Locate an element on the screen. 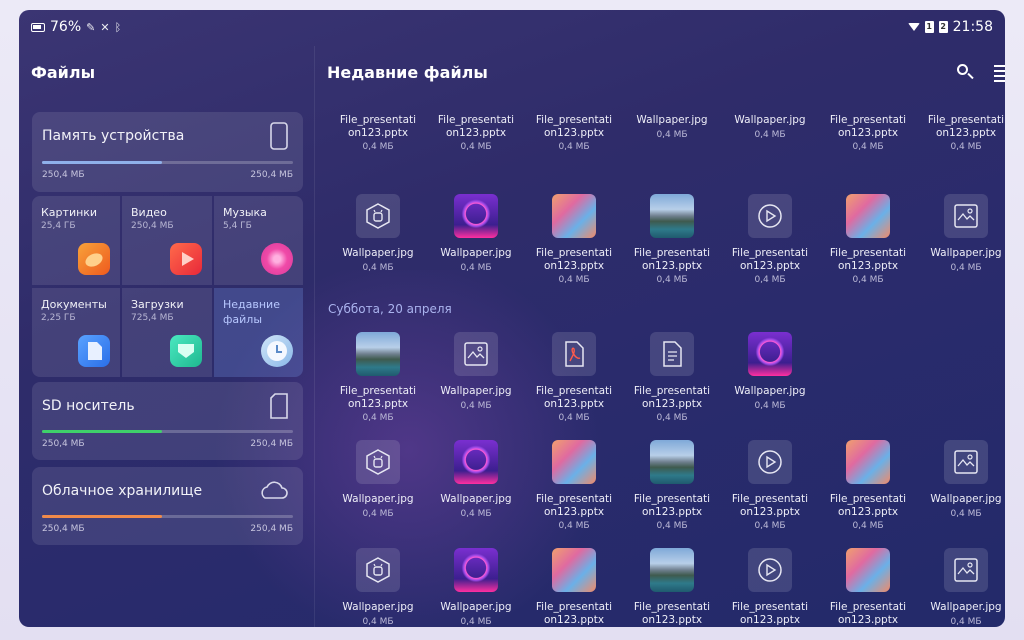 This screenshot has width=1024, height=640. sd-bar is located at coordinates (167, 431).